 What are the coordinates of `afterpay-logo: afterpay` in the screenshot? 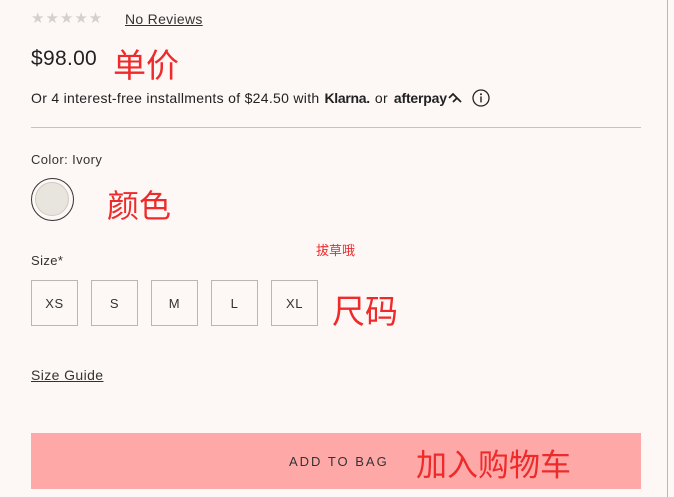 It's located at (420, 98).